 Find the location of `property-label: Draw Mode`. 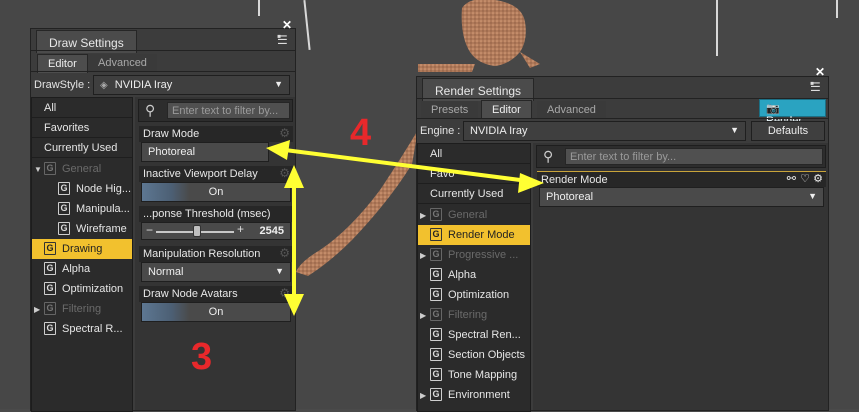

property-label: Draw Mode is located at coordinates (171, 134).